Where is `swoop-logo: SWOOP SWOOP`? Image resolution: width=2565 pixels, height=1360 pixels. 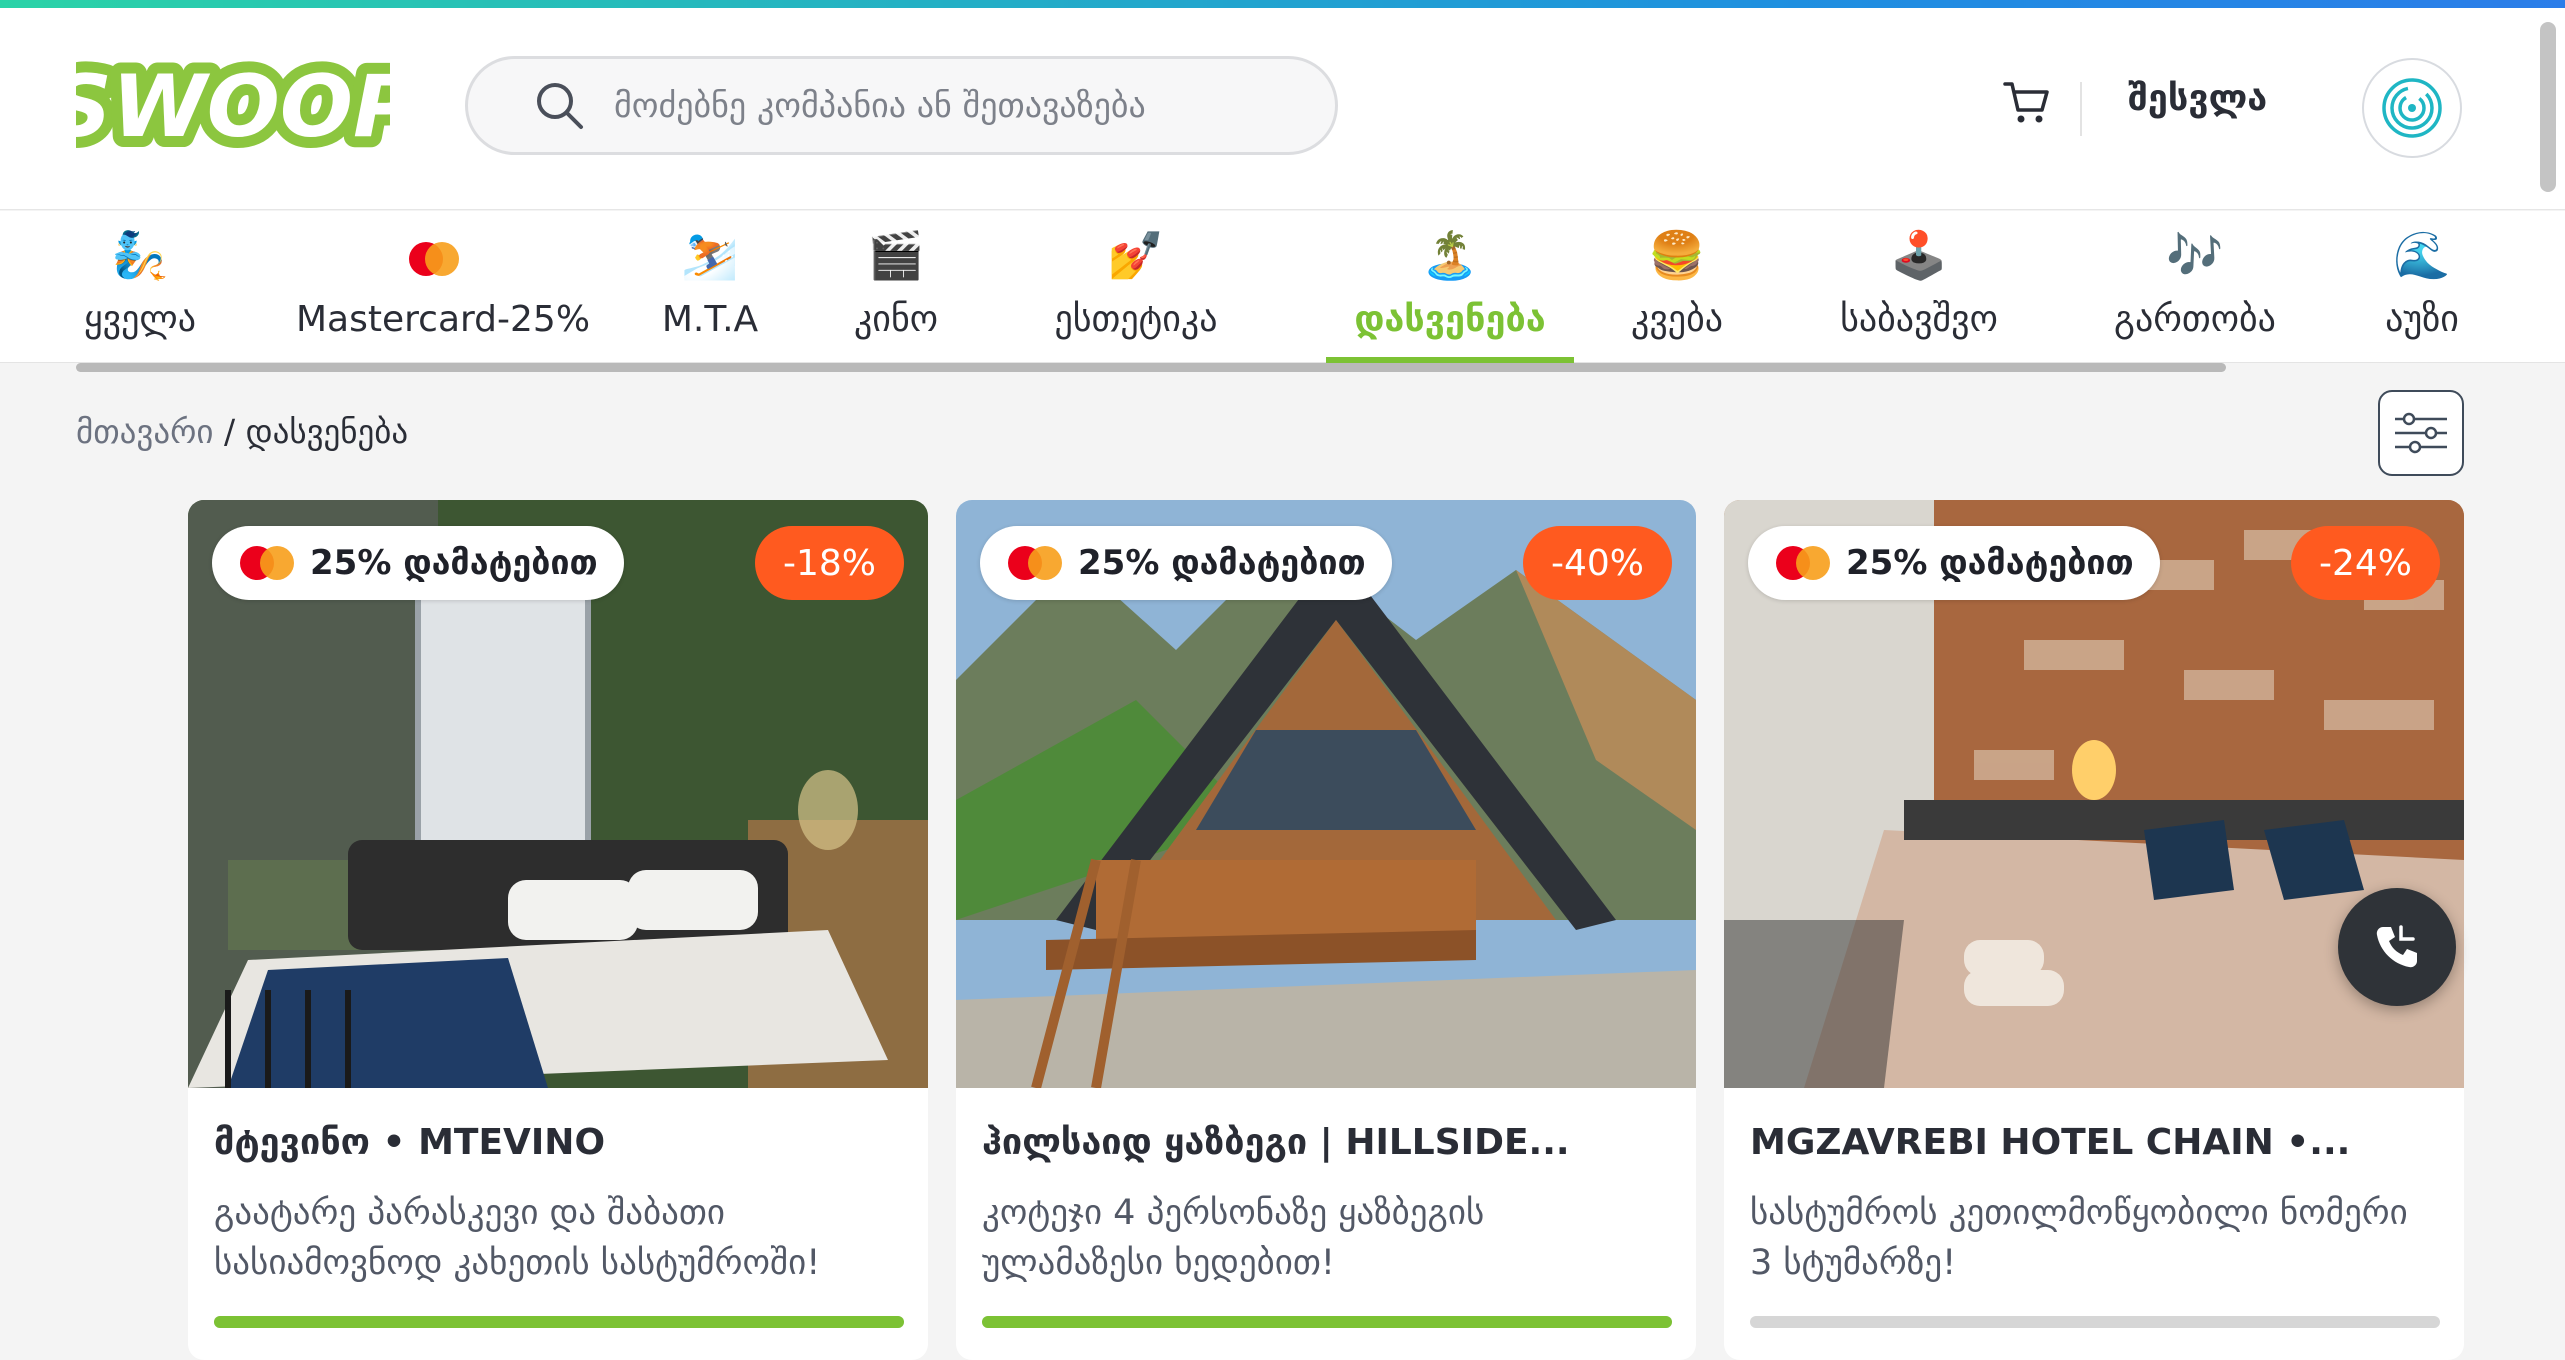
swoop-logo: SWOOP SWOOP is located at coordinates (233, 107).